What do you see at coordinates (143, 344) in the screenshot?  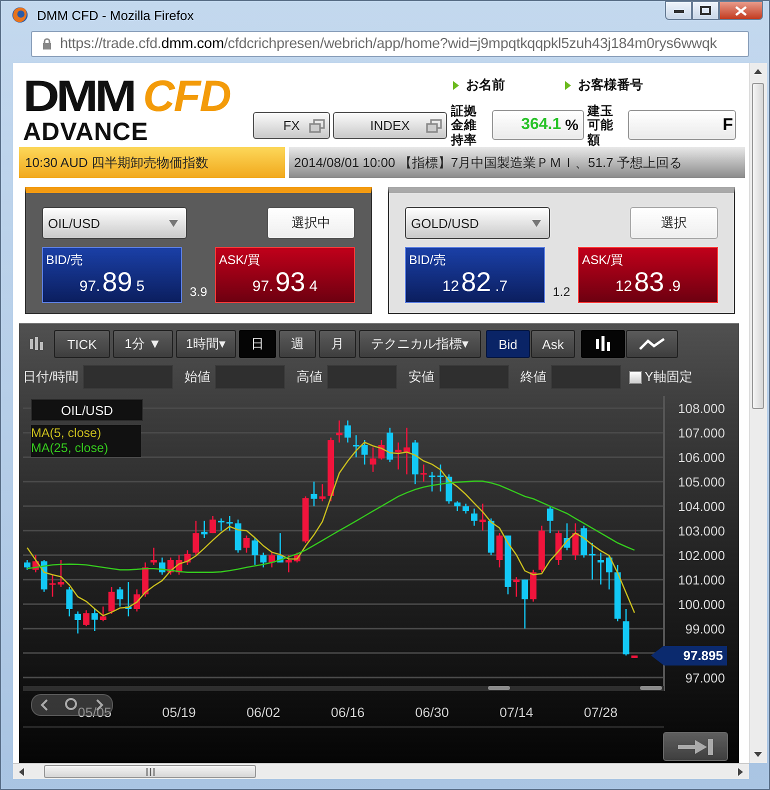 I see `period-tab: 1分 ▼` at bounding box center [143, 344].